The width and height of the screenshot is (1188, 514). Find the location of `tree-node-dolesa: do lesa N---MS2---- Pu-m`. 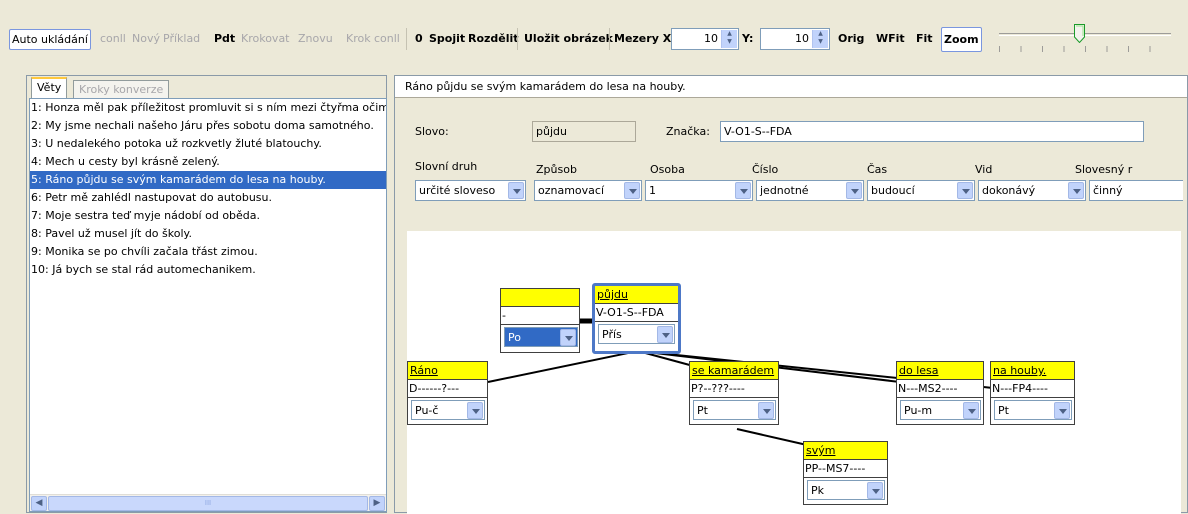

tree-node-dolesa: do lesa N---MS2---- Pu-m is located at coordinates (940, 393).